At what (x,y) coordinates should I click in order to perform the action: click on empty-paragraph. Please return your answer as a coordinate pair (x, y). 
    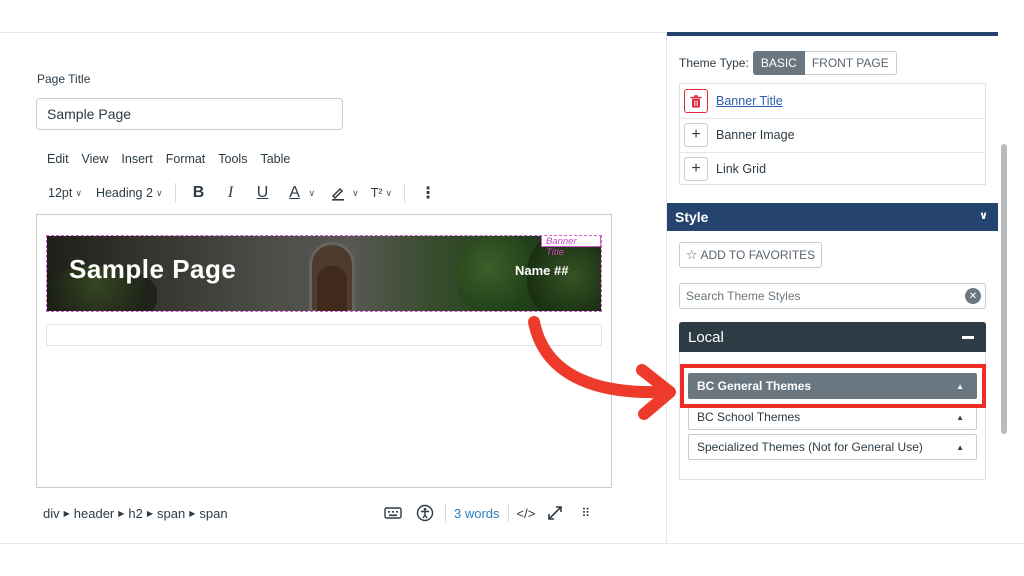
    Looking at the image, I should click on (324, 335).